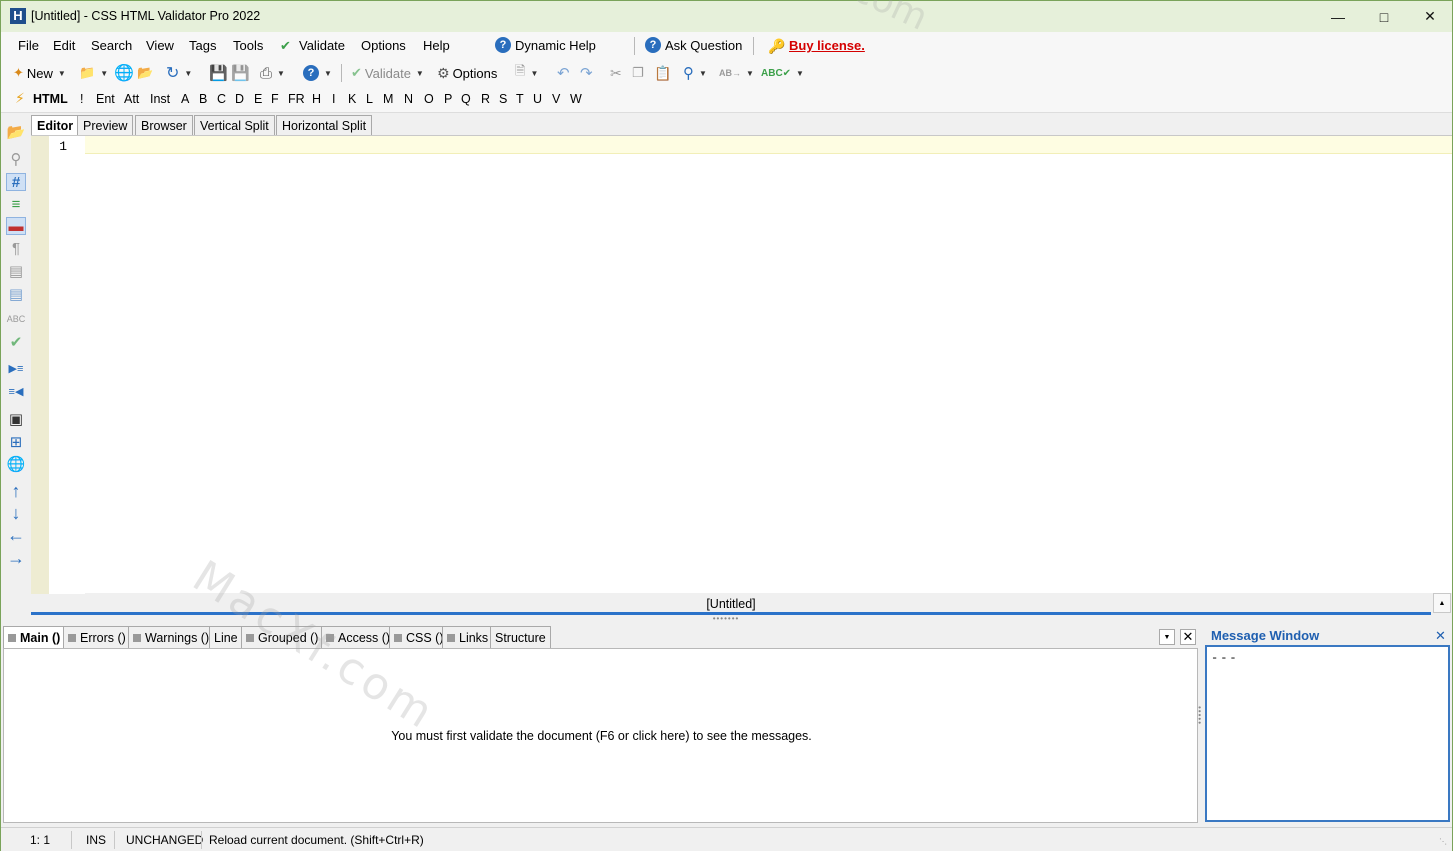 This screenshot has width=1453, height=851. Describe the element at coordinates (586, 73) in the screenshot. I see `redo-icon: ↷` at that location.